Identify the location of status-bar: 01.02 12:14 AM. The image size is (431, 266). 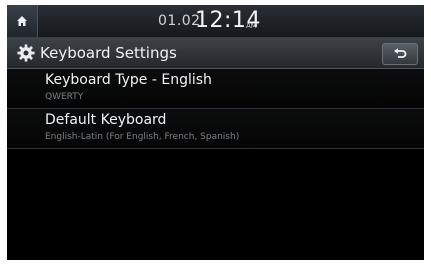
(215, 21).